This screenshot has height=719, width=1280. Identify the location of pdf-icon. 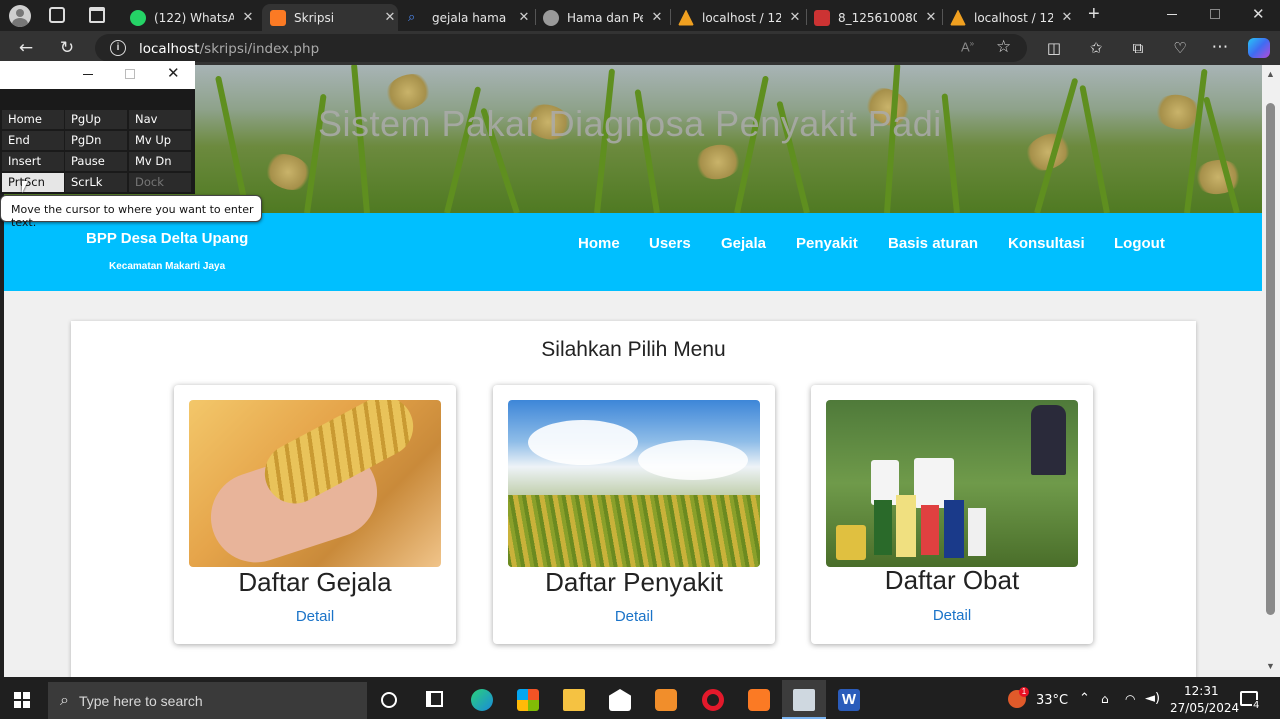
(822, 17).